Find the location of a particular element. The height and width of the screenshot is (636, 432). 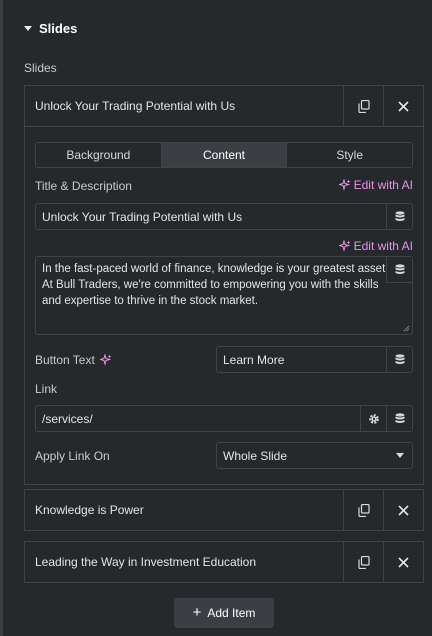

link-label: Link is located at coordinates (46, 389).